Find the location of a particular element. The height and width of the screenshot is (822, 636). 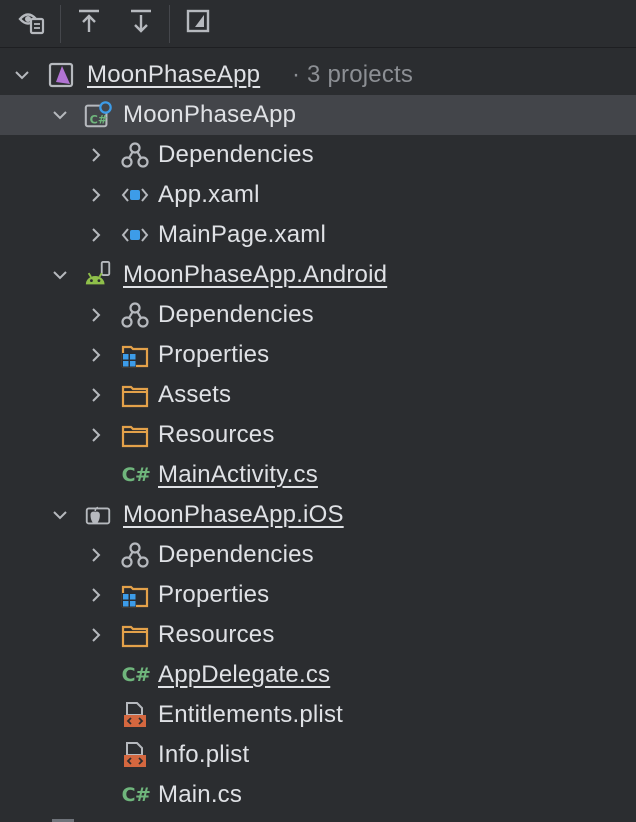

tree-row-file: Entitlements.plist is located at coordinates (318, 715).